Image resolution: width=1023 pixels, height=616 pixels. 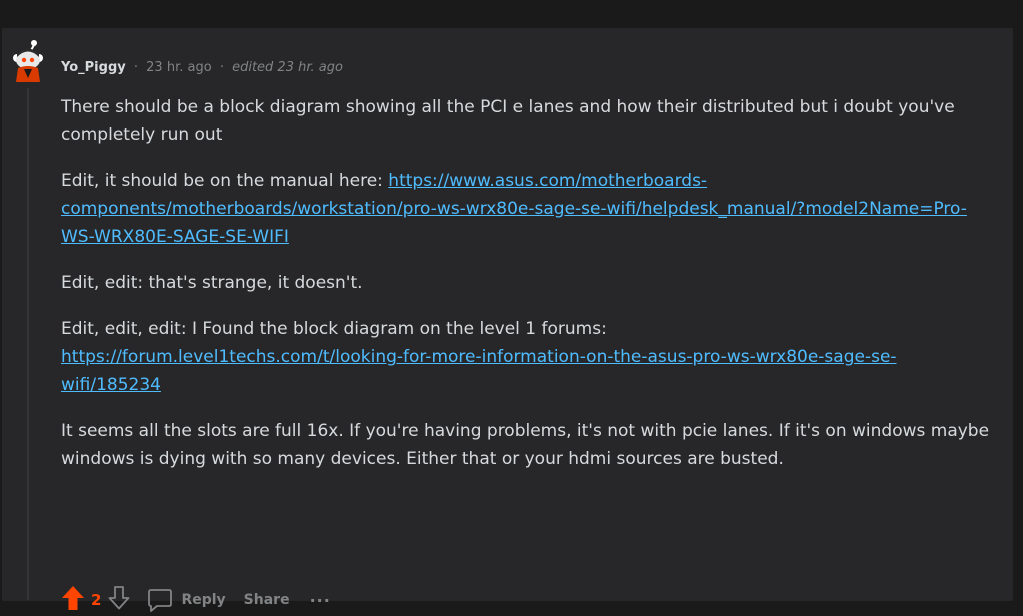 I want to click on reply-button: Reply, so click(x=186, y=600).